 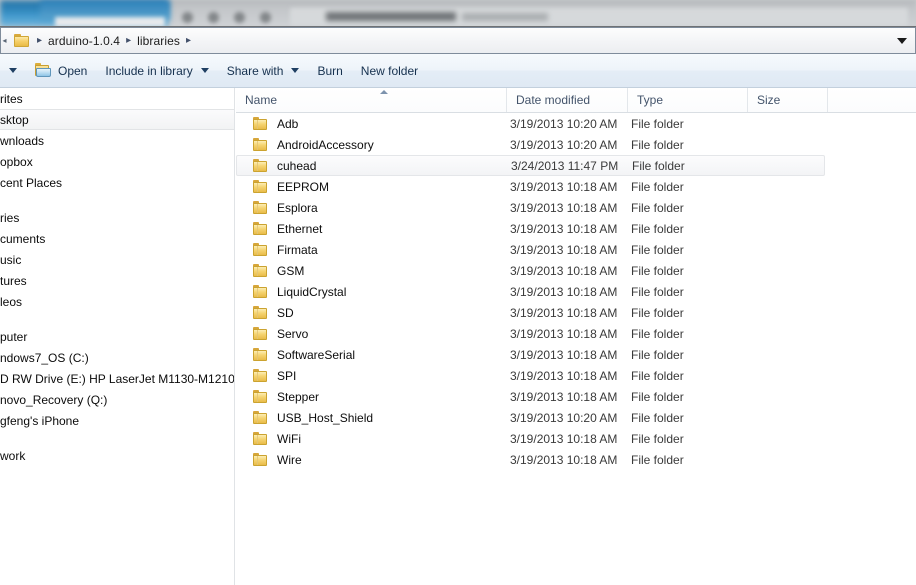 I want to click on sidebar-item-label: cuments, so click(x=23, y=238).